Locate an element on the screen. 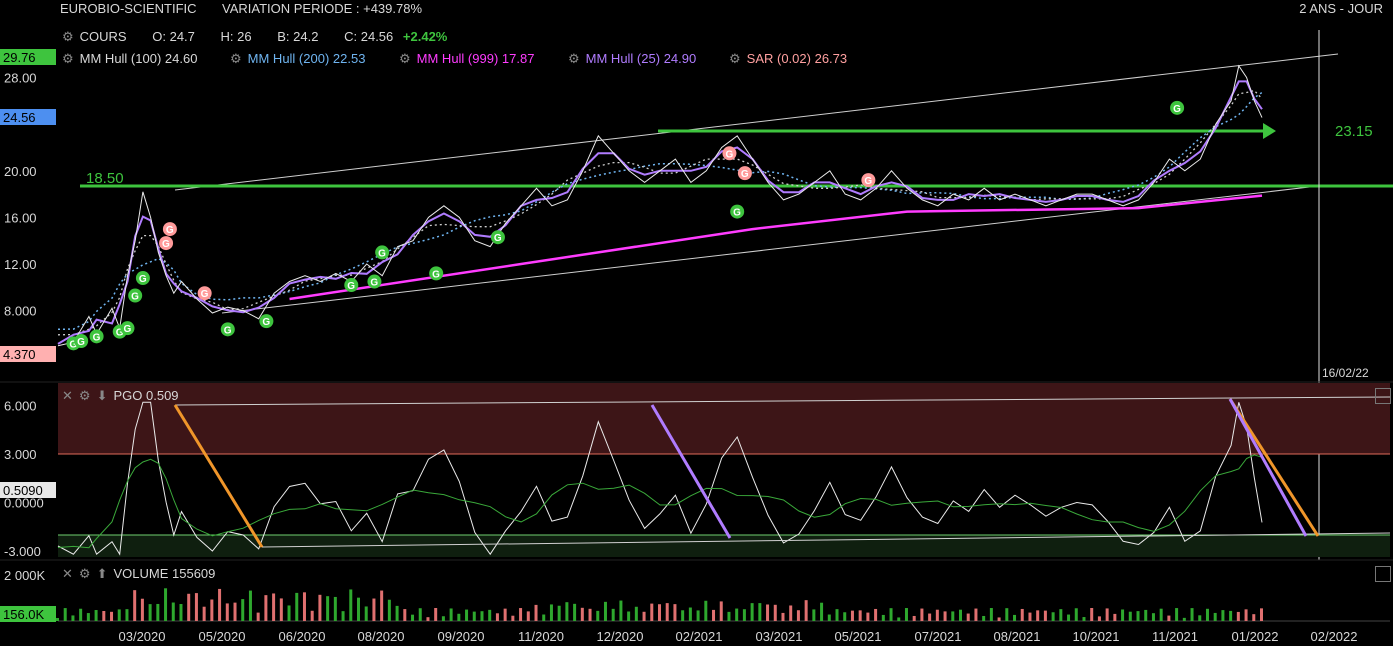  legend-hull-200: ⚙ MM Hull (200) 22.53 is located at coordinates (297, 59).